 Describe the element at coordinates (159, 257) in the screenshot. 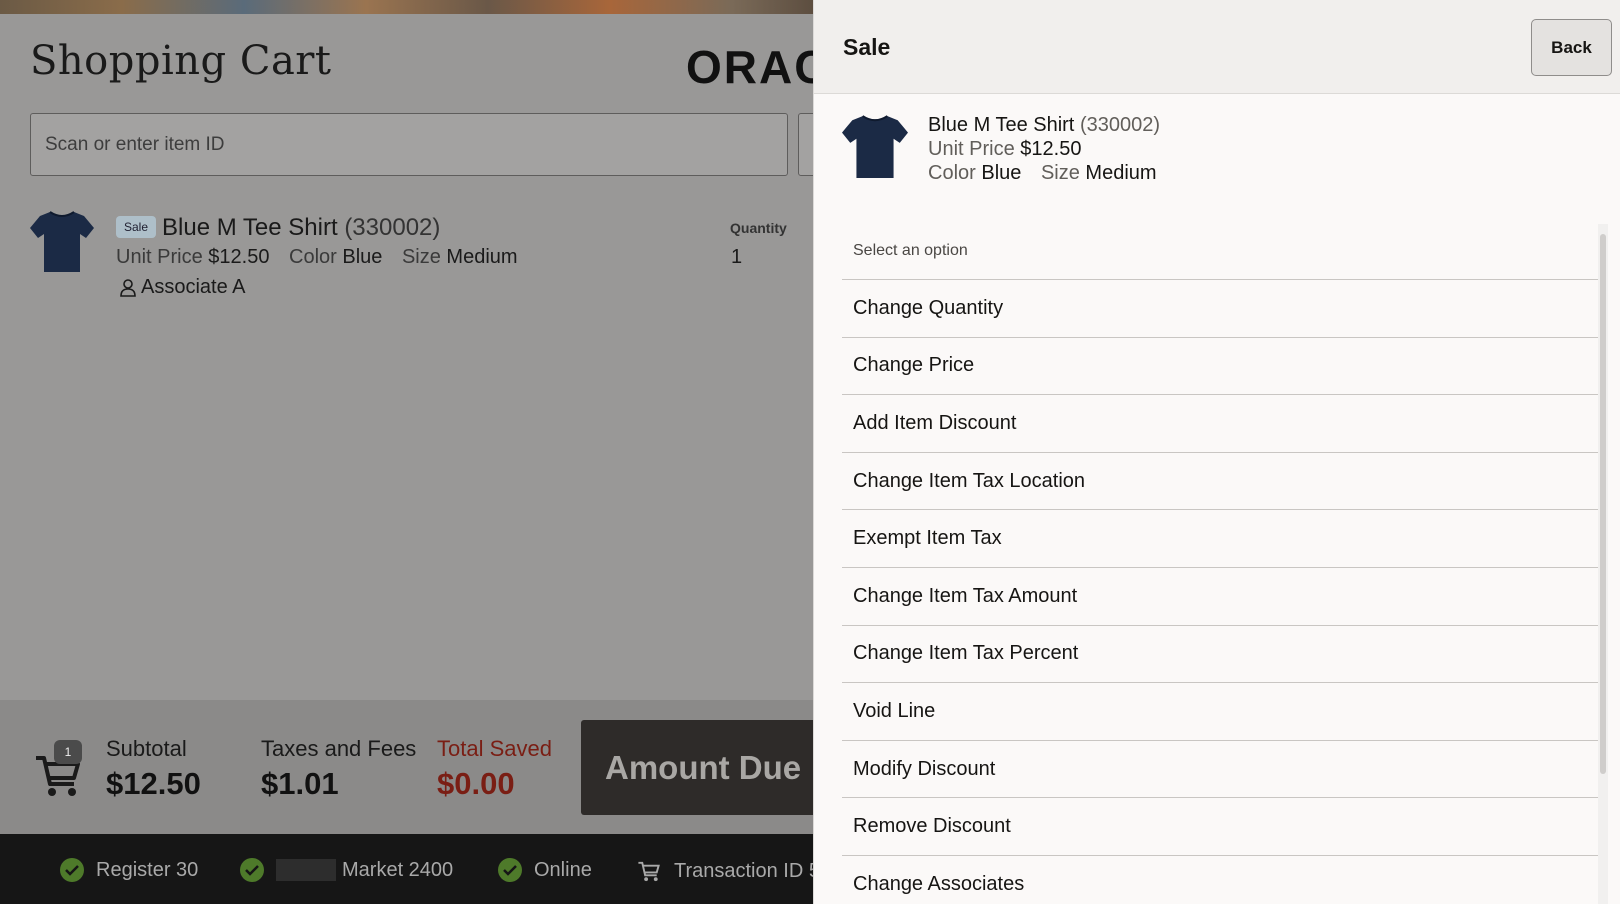

I see `unit-price-label: Unit Price` at that location.